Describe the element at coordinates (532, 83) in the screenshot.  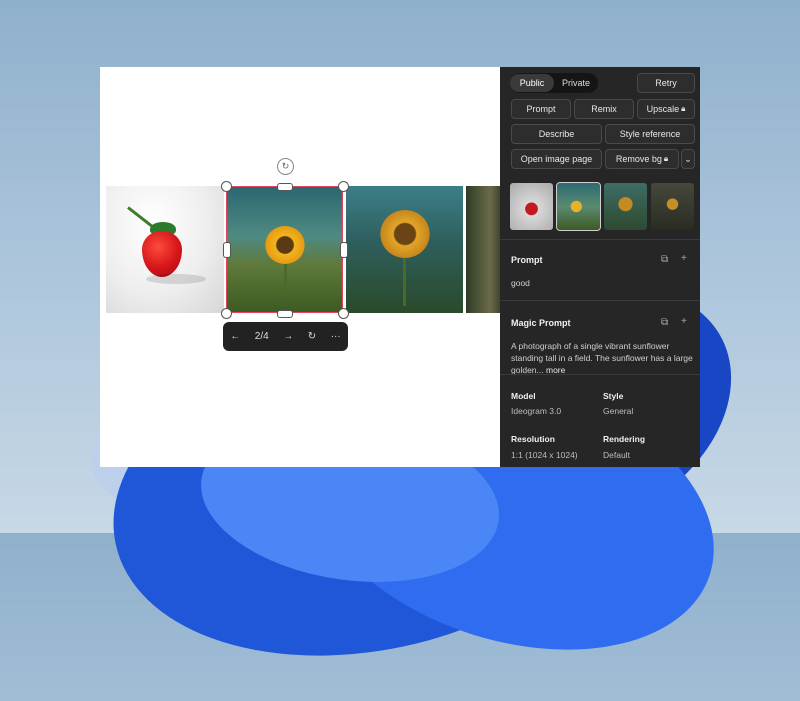
I see `visibility-public: Public` at that location.